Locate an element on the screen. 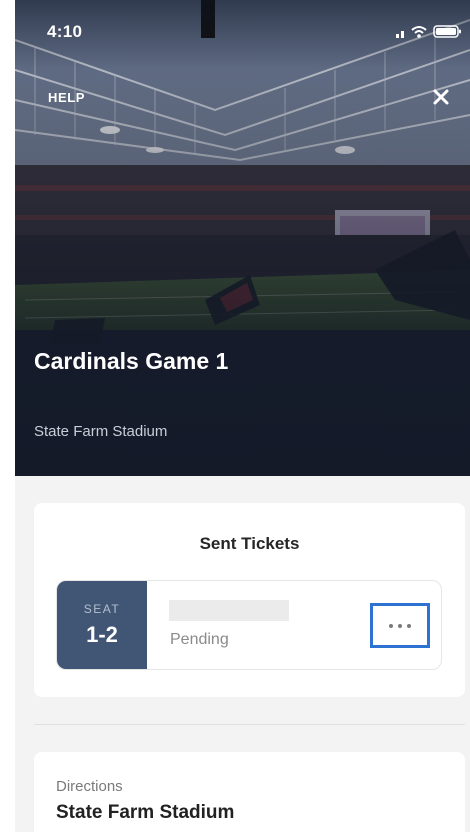 The height and width of the screenshot is (832, 470). close-icon is located at coordinates (441, 97).